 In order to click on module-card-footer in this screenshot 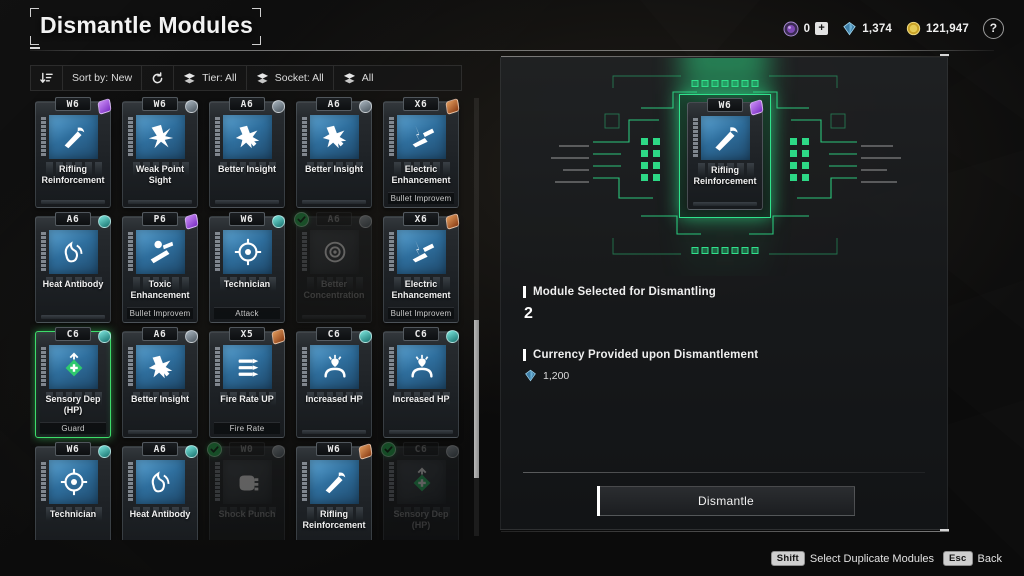, I will do `click(334, 432)`.